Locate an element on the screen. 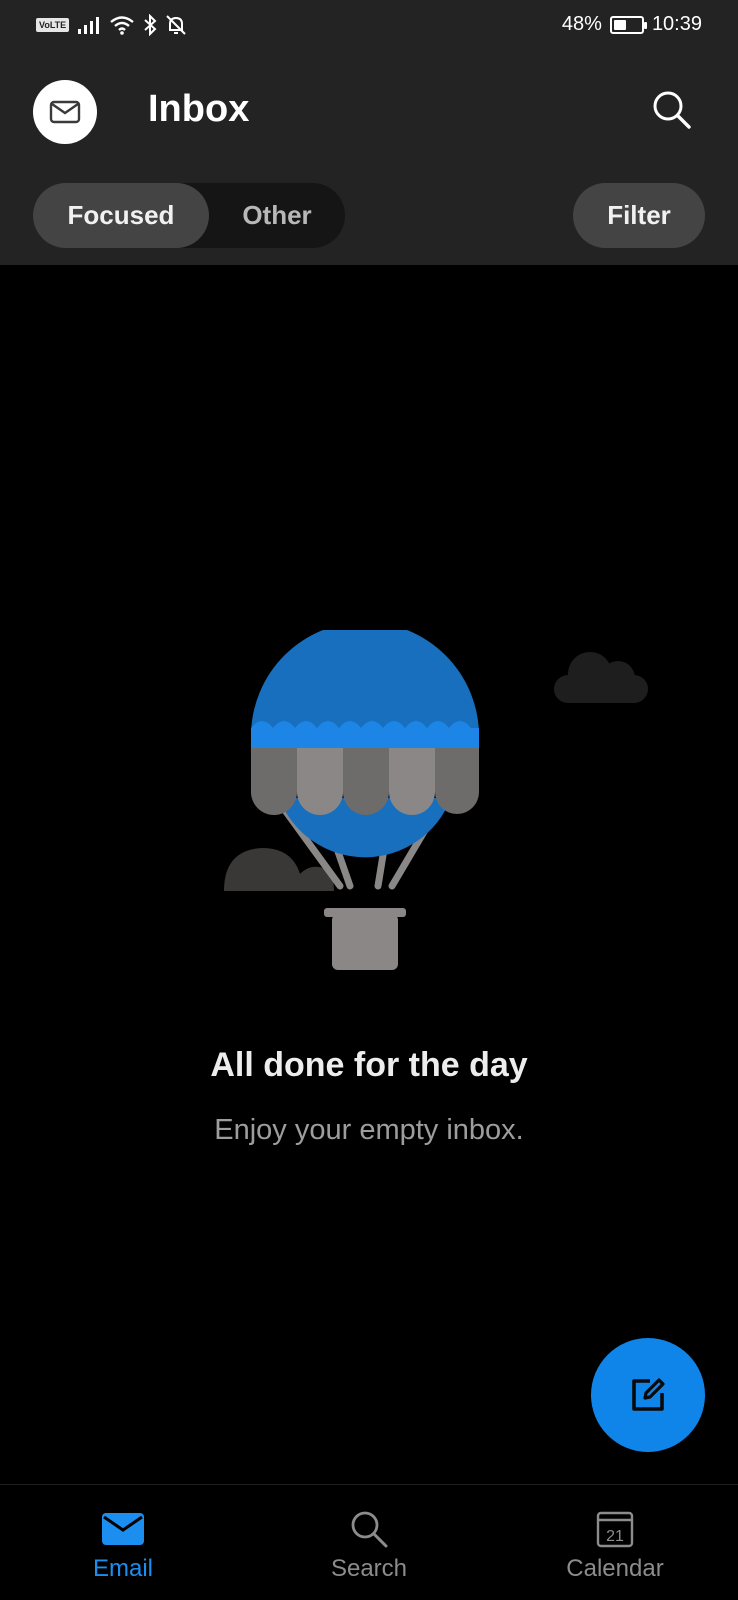 This screenshot has height=1600, width=738. bell-muted-icon is located at coordinates (176, 25).